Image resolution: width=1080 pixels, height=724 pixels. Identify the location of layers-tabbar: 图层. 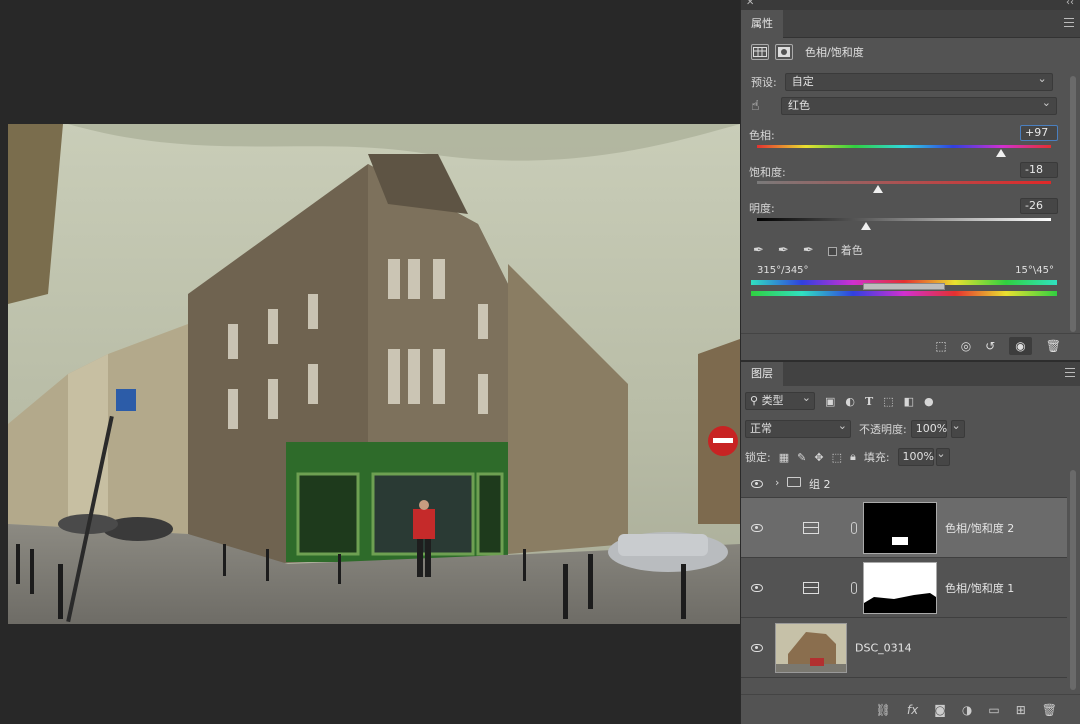
(910, 373).